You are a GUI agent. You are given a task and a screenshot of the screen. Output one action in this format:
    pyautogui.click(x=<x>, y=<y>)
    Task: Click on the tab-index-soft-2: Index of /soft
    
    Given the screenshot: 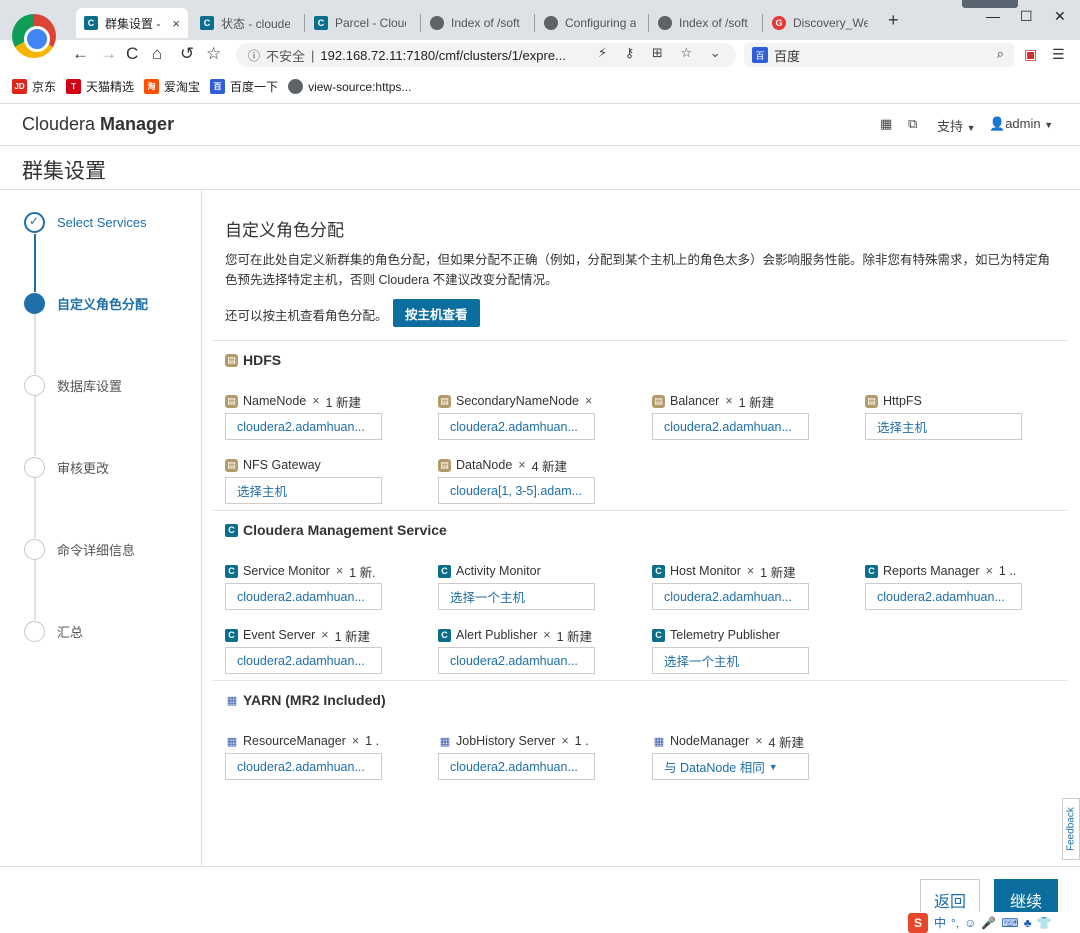 What is the action you would take?
    pyautogui.click(x=705, y=23)
    